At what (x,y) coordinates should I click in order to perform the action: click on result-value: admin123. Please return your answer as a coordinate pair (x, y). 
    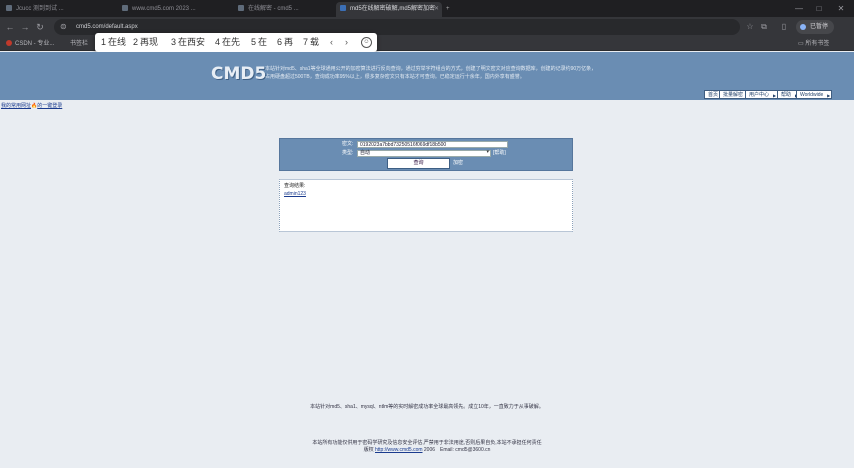
    Looking at the image, I should click on (295, 194).